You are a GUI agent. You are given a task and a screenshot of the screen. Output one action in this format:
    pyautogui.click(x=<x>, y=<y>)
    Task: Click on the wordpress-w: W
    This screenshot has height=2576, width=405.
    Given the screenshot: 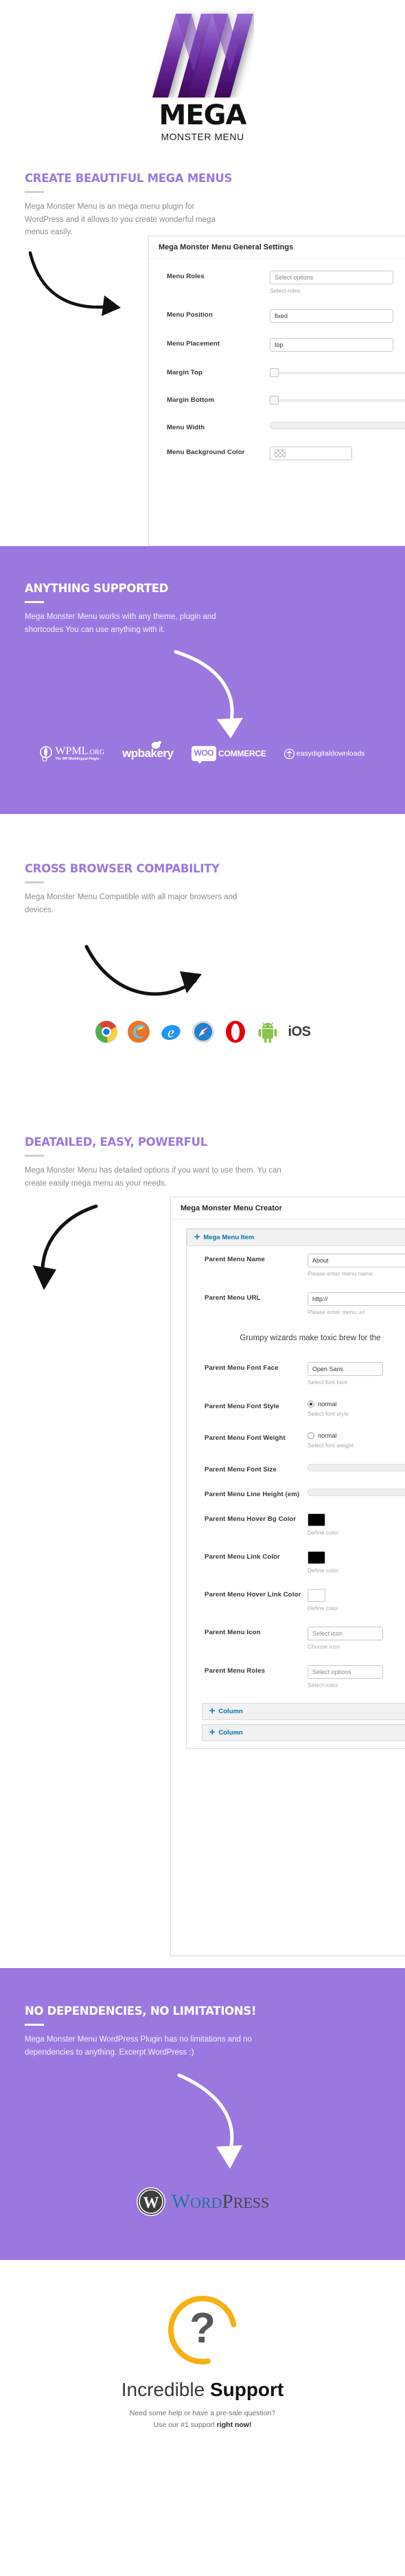 What is the action you would take?
    pyautogui.click(x=181, y=2201)
    